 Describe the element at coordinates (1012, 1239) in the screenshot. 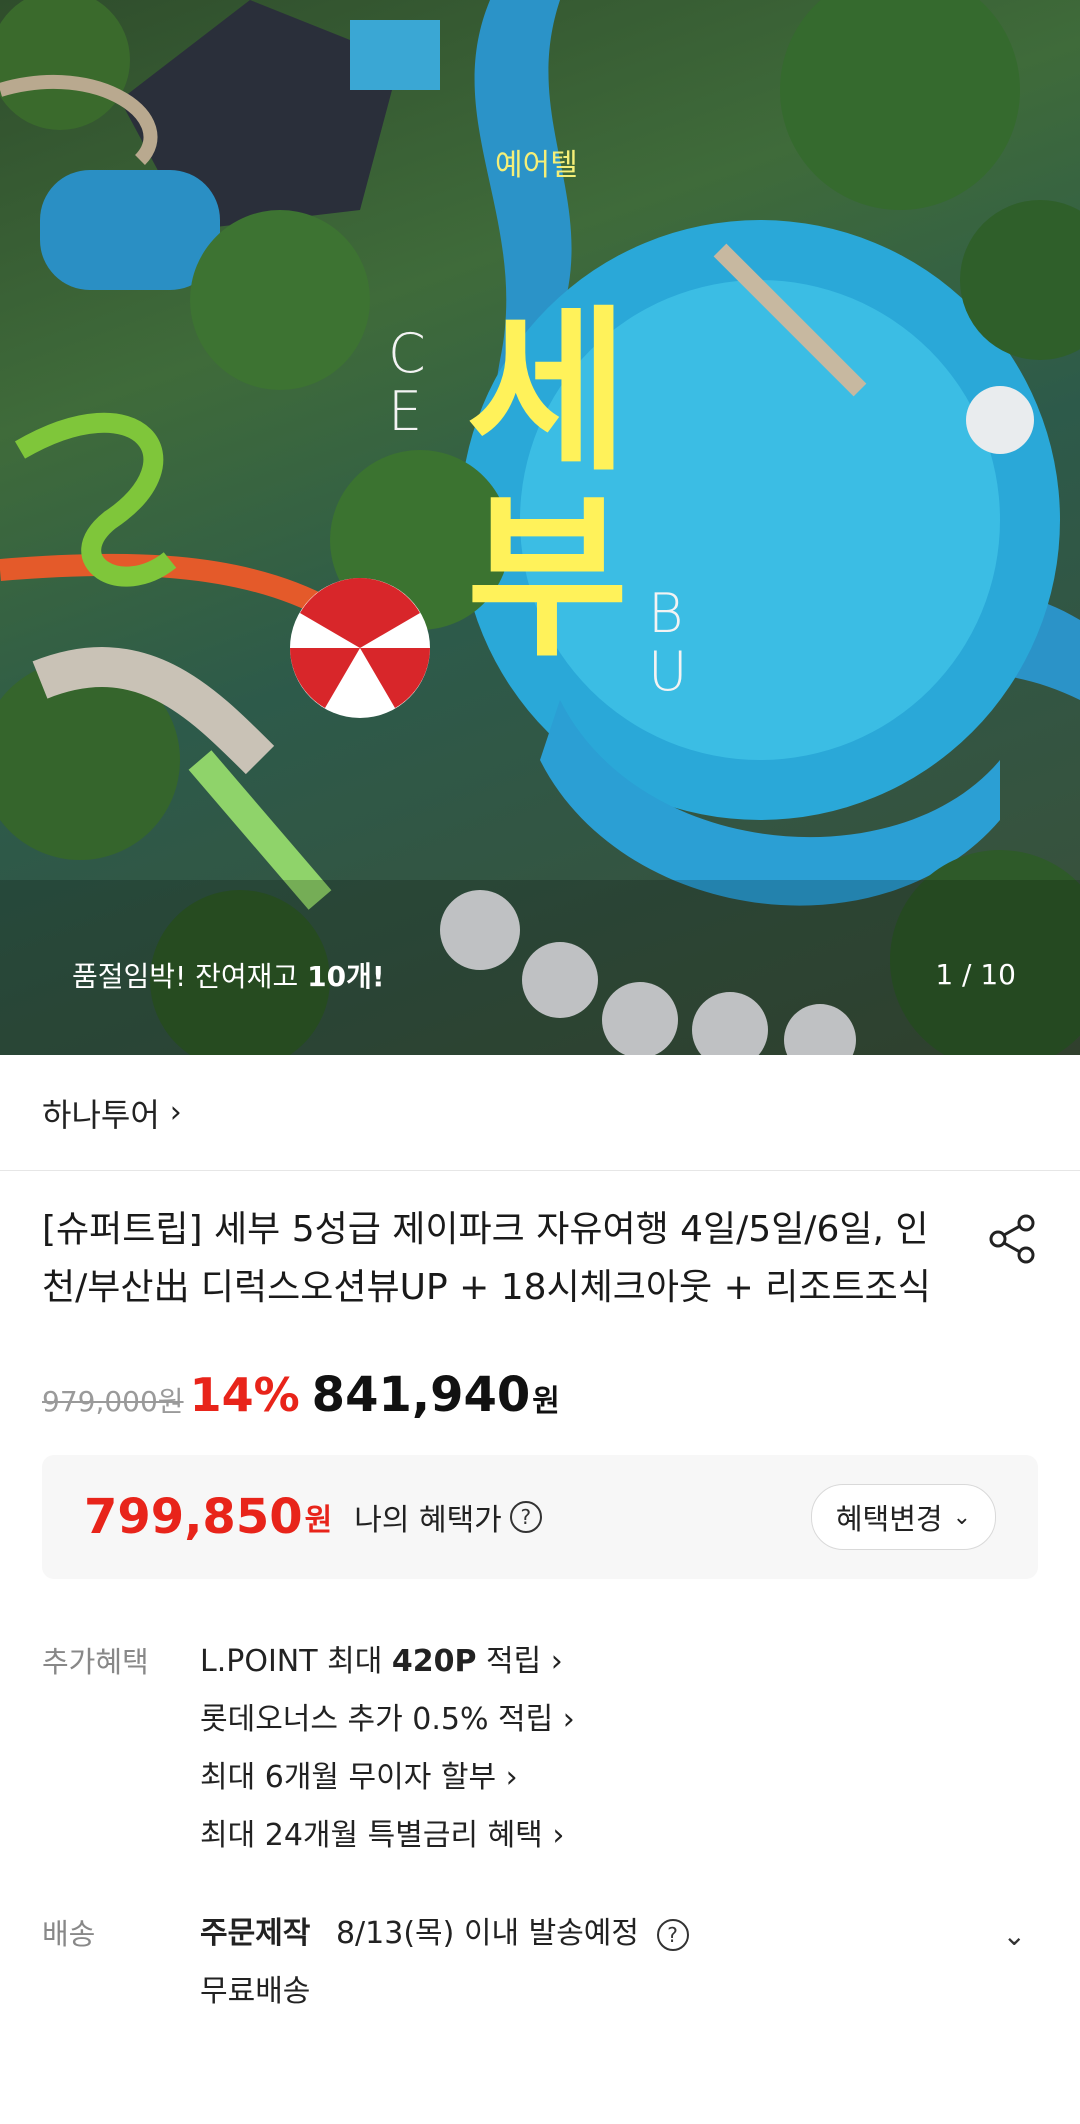

I see `share-icon` at that location.